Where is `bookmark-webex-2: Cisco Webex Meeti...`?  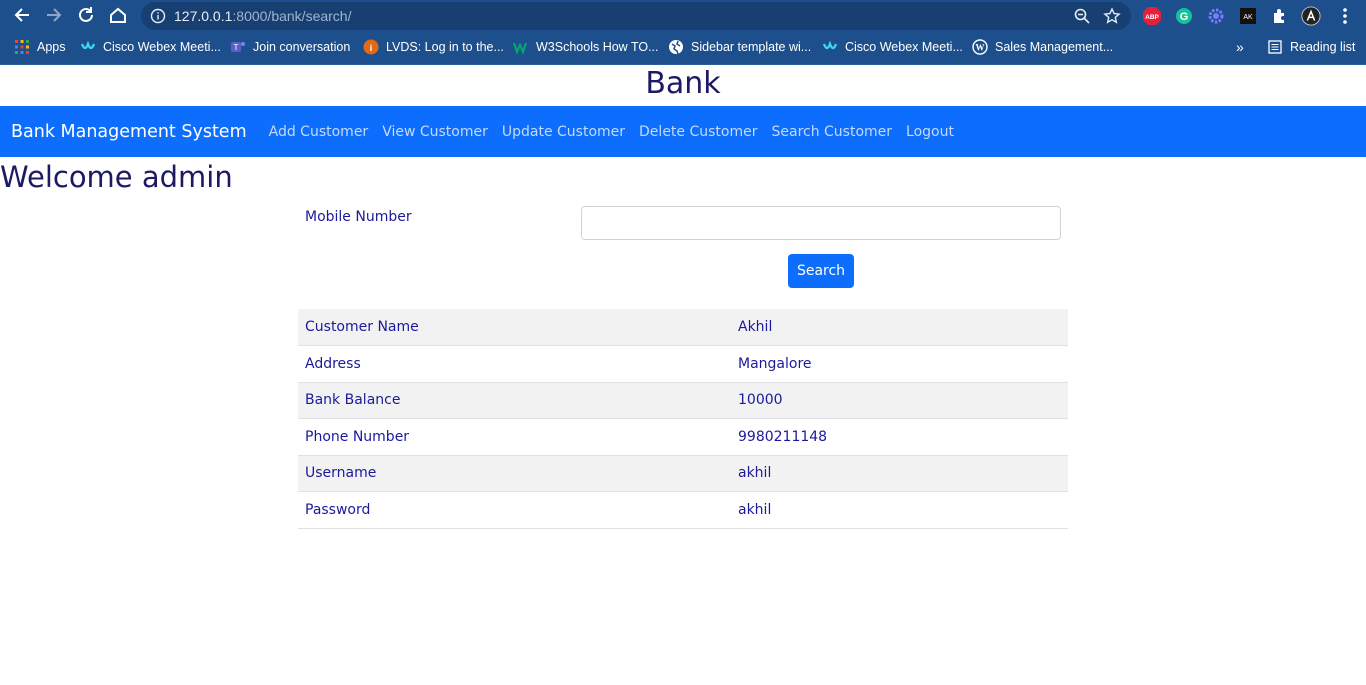 bookmark-webex-2: Cisco Webex Meeti... is located at coordinates (892, 47).